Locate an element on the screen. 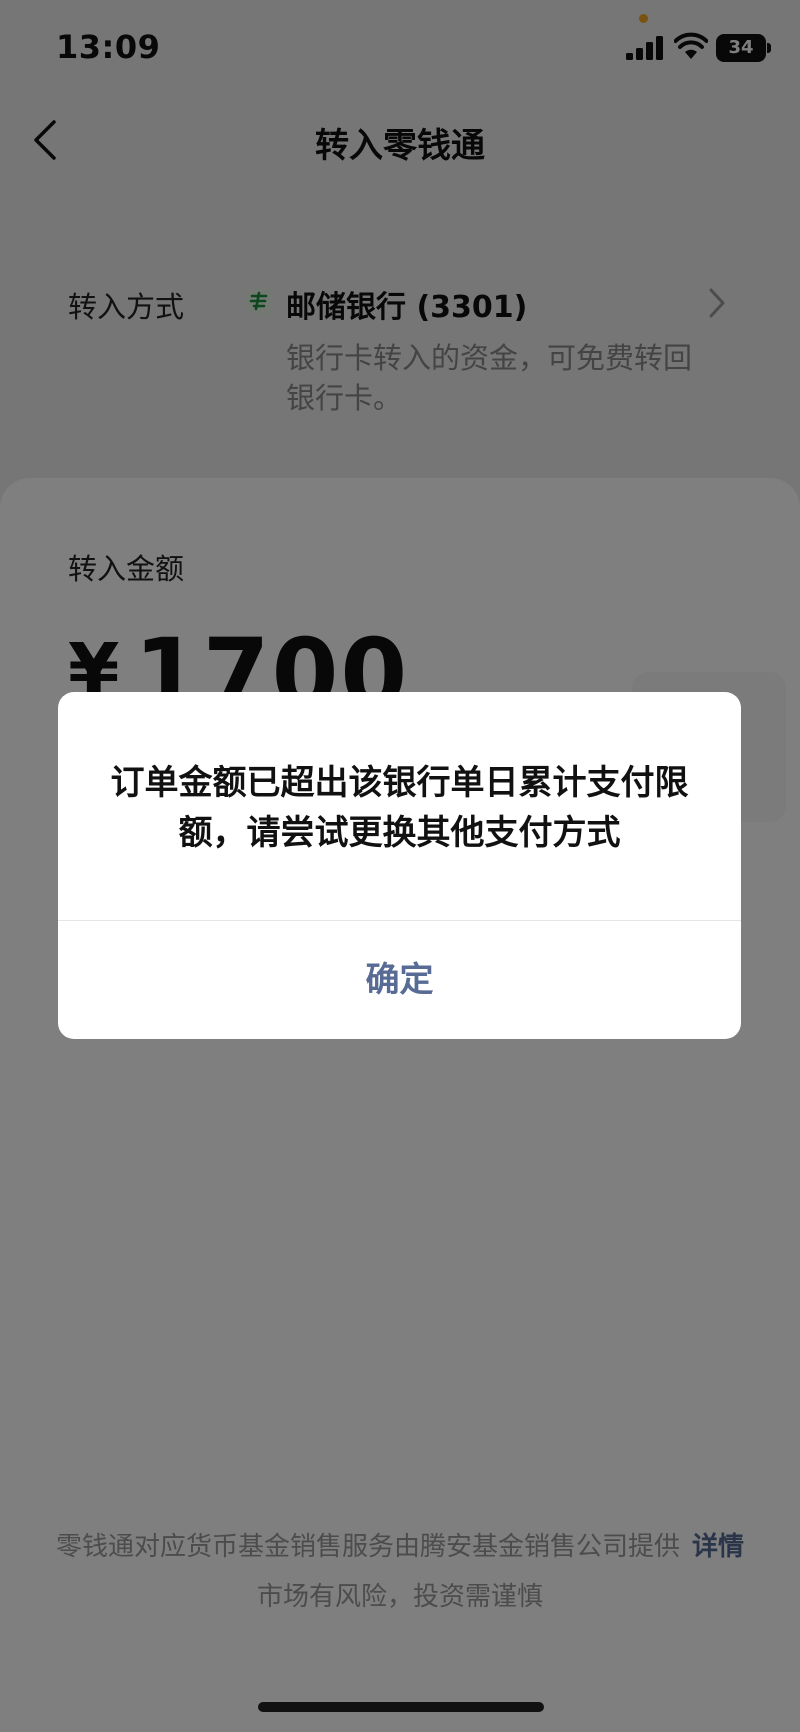  home-indicator is located at coordinates (401, 1707).